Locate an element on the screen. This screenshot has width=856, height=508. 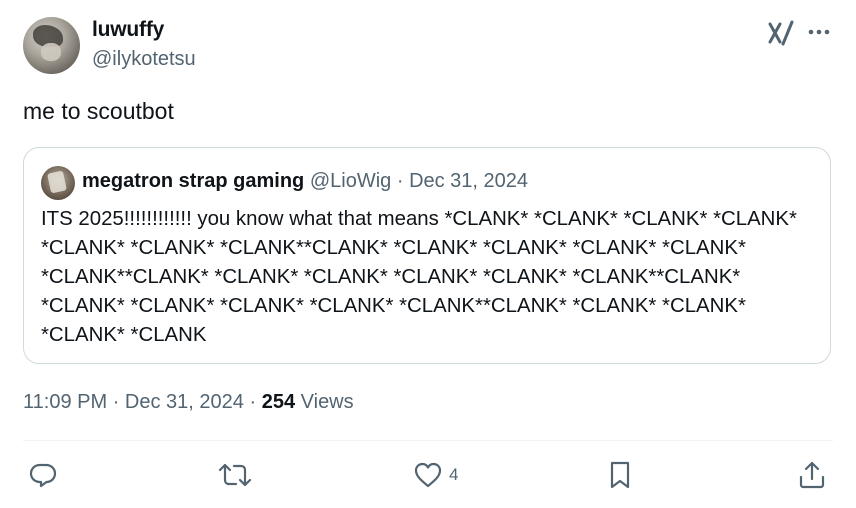
author-avatar is located at coordinates (51, 45).